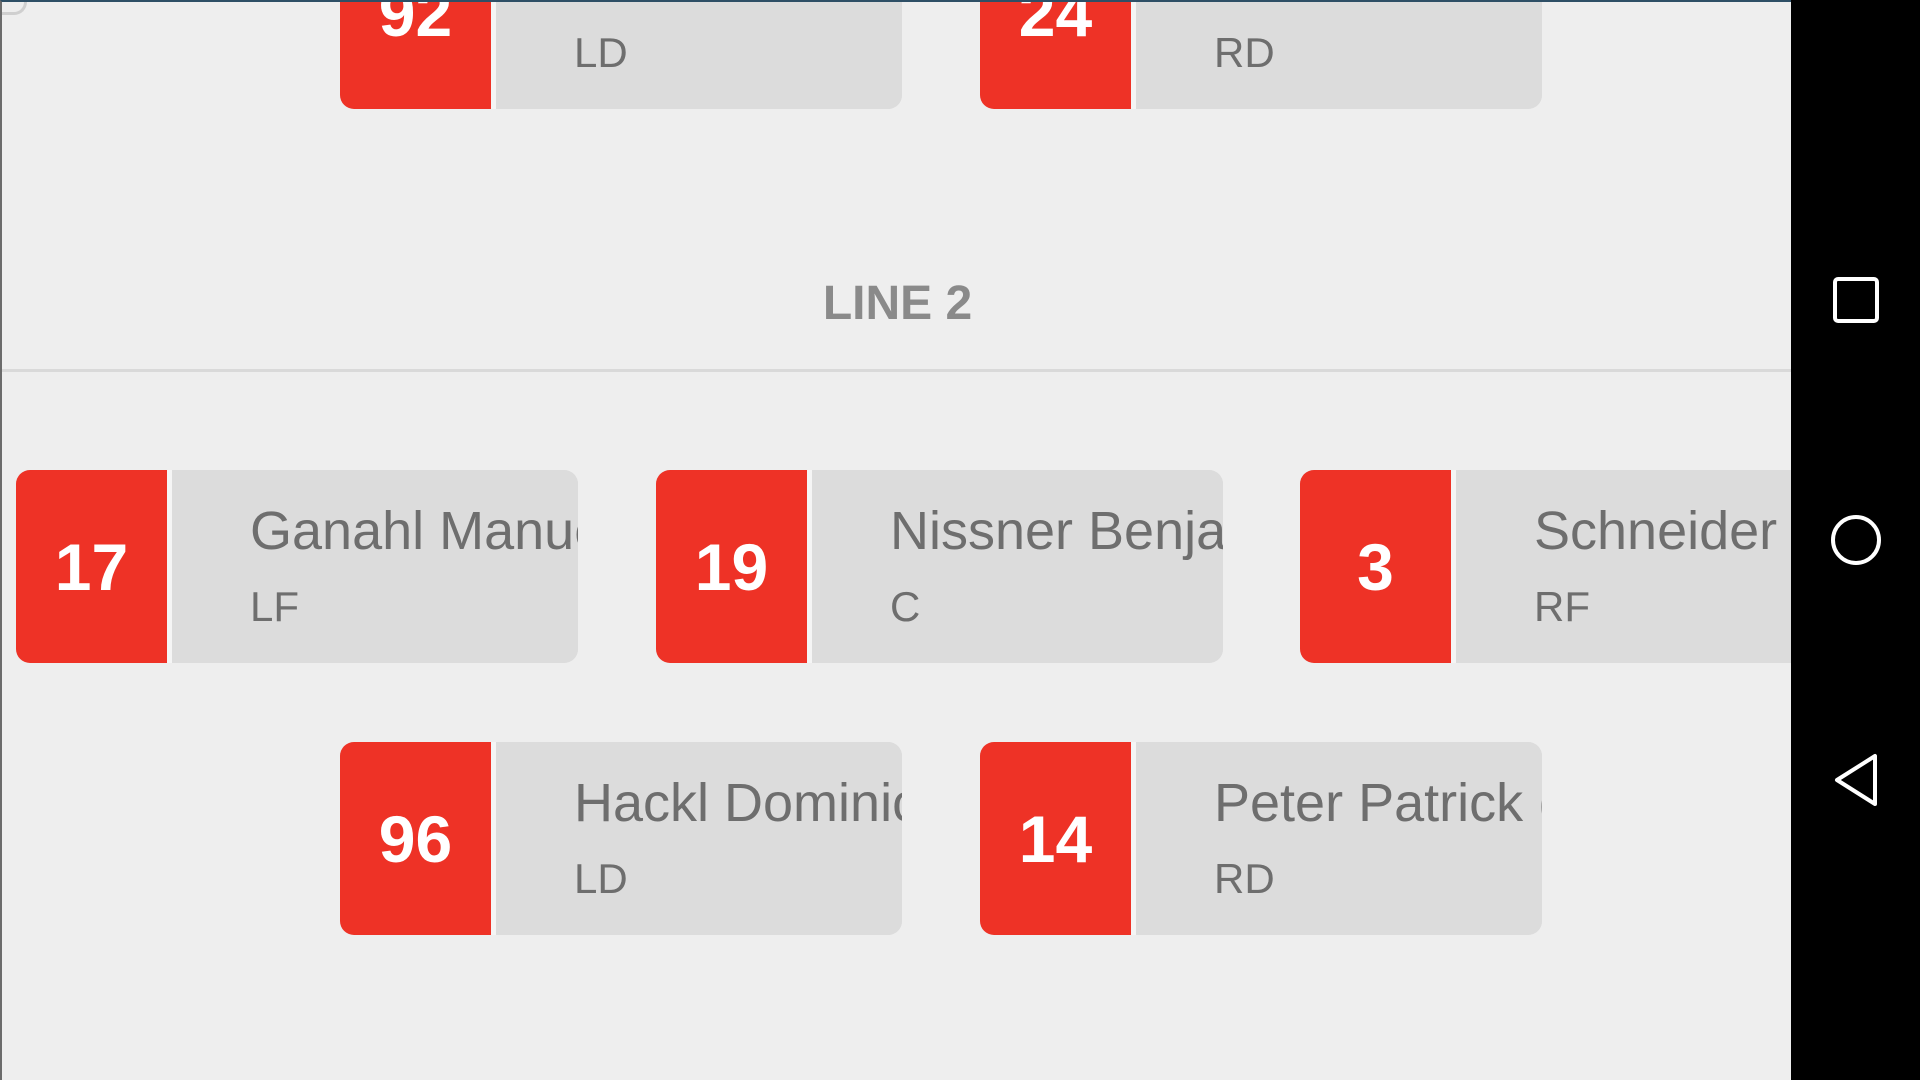 The width and height of the screenshot is (1920, 1080). Describe the element at coordinates (905, 606) in the screenshot. I see `player-position: C` at that location.